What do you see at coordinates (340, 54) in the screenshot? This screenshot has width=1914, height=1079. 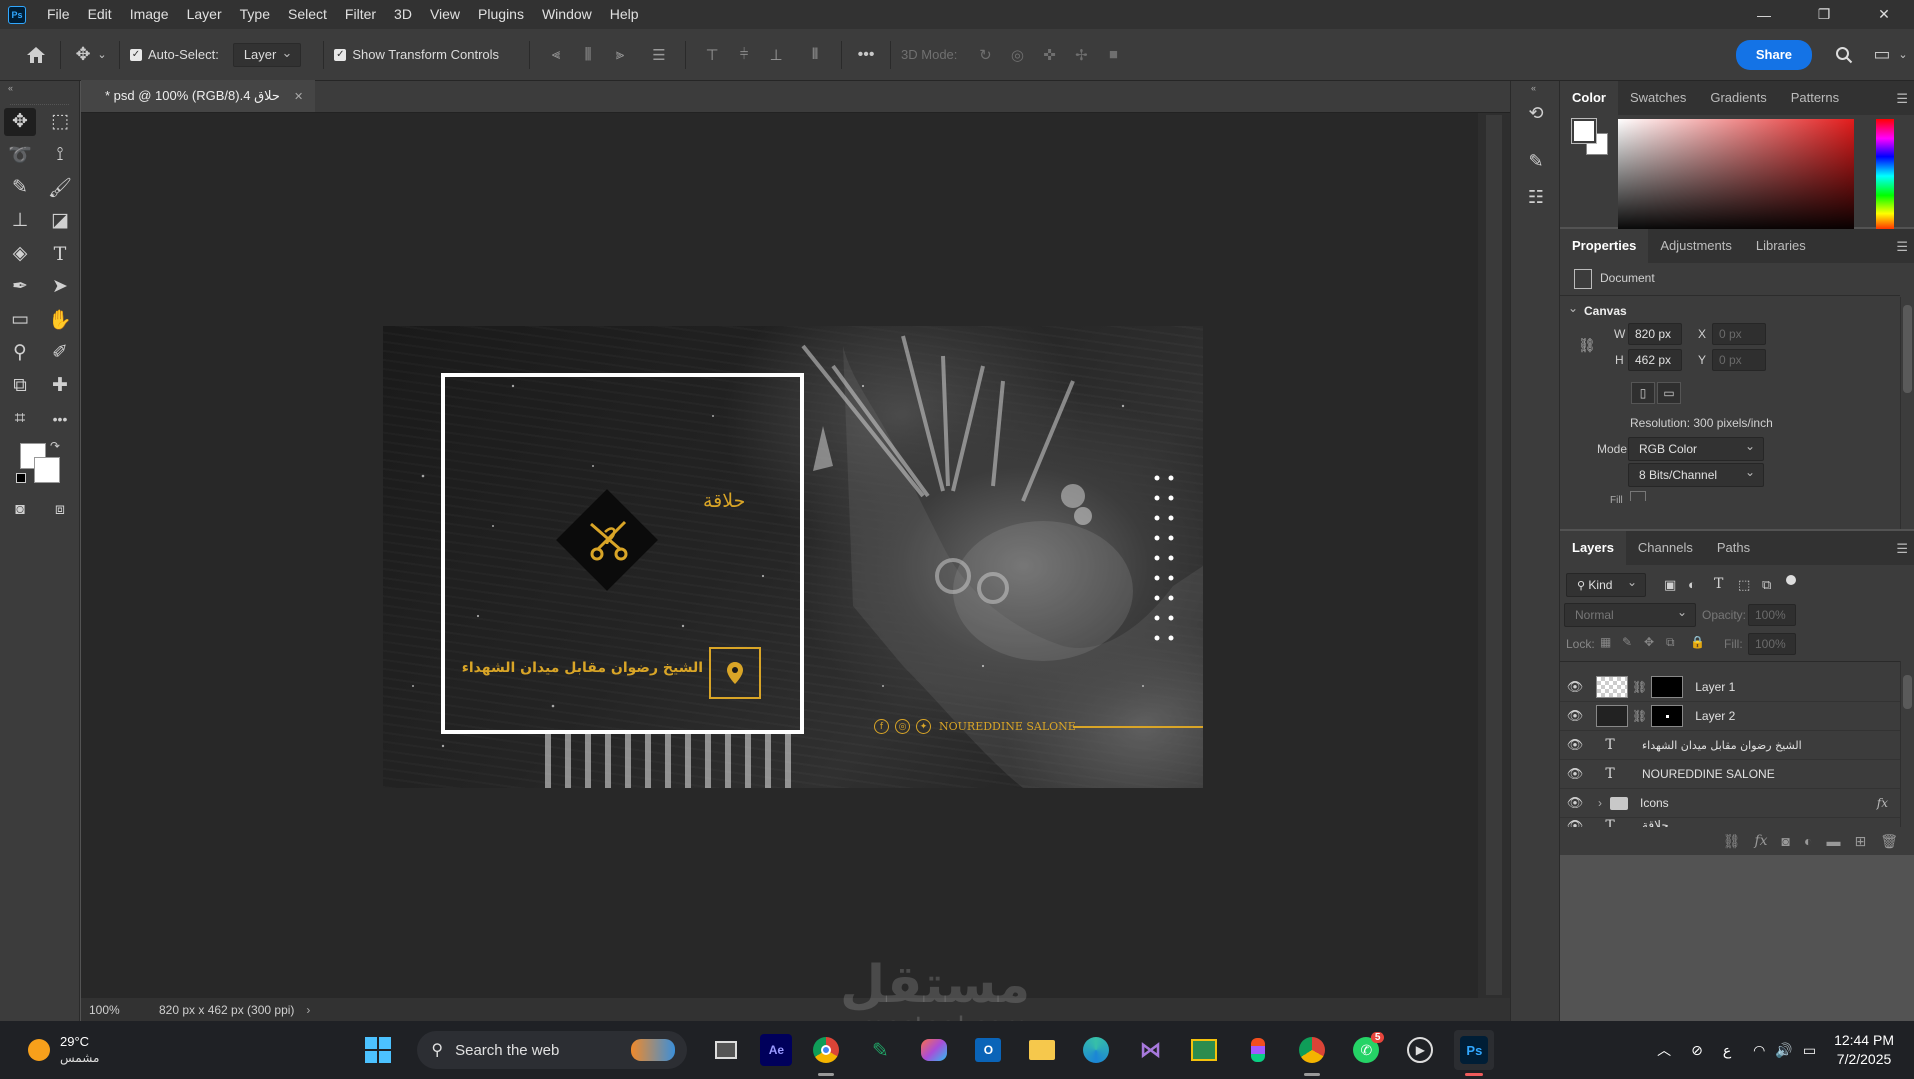 I see `show-transform-checkbox: ✓` at bounding box center [340, 54].